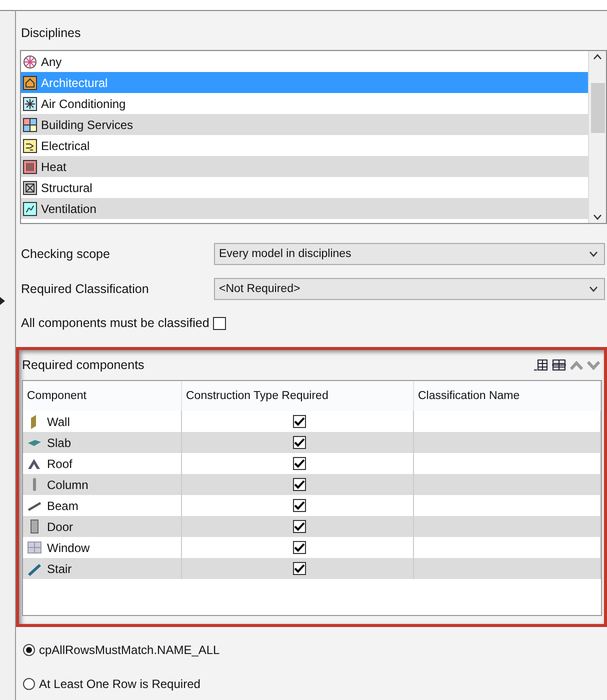 The image size is (607, 700). Describe the element at coordinates (51, 33) in the screenshot. I see `section-label: Disciplines` at that location.